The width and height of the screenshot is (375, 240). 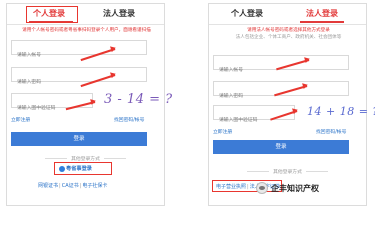 I want to click on highlight-box-personal-tab, so click(x=52, y=14).